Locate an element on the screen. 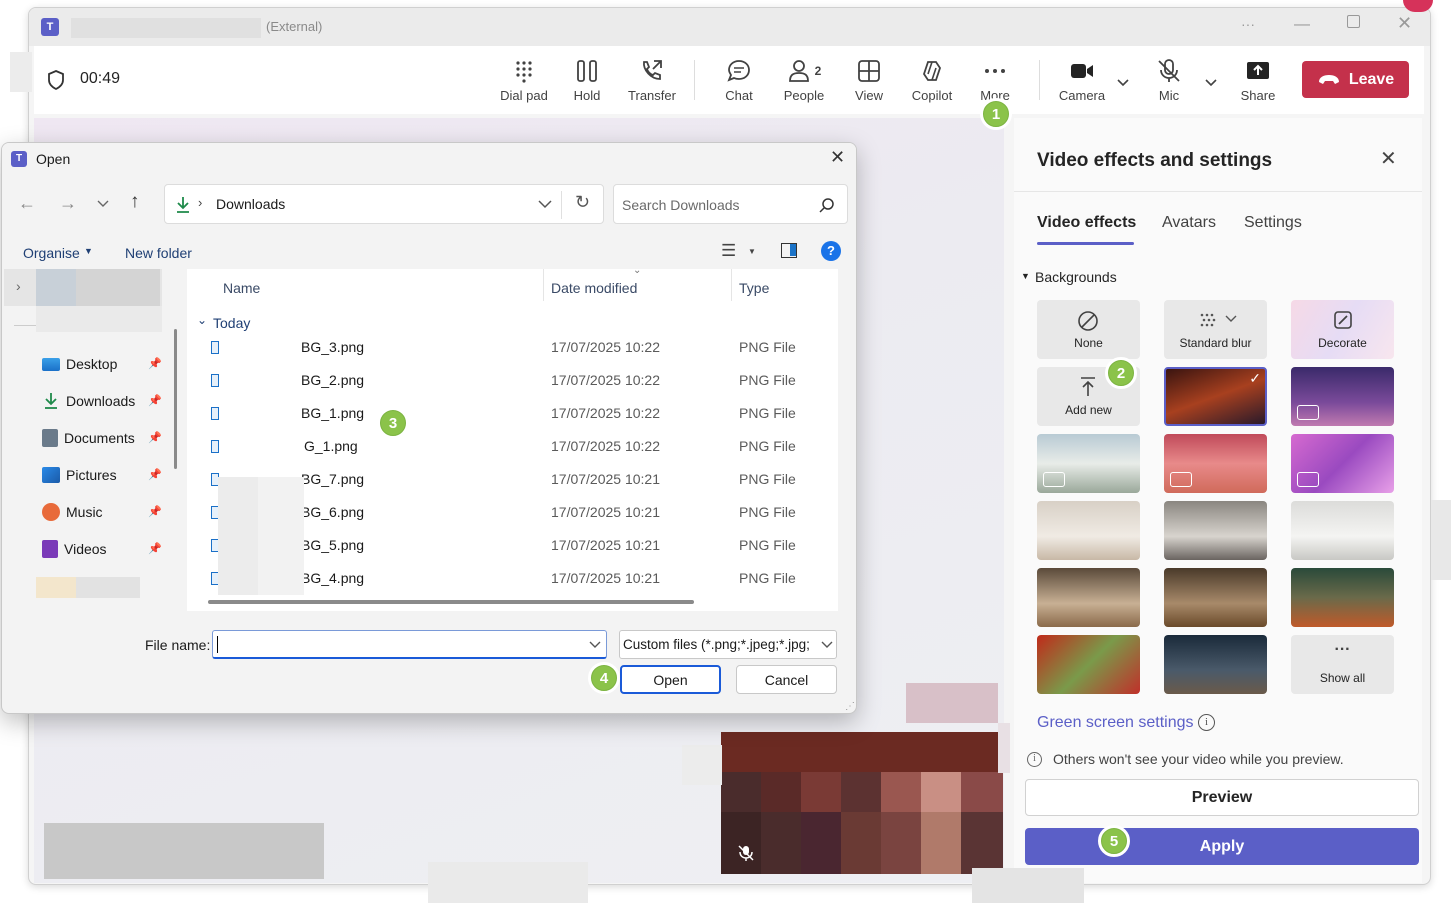 The height and width of the screenshot is (903, 1451). selected-check-icon: ✓ is located at coordinates (1255, 378).